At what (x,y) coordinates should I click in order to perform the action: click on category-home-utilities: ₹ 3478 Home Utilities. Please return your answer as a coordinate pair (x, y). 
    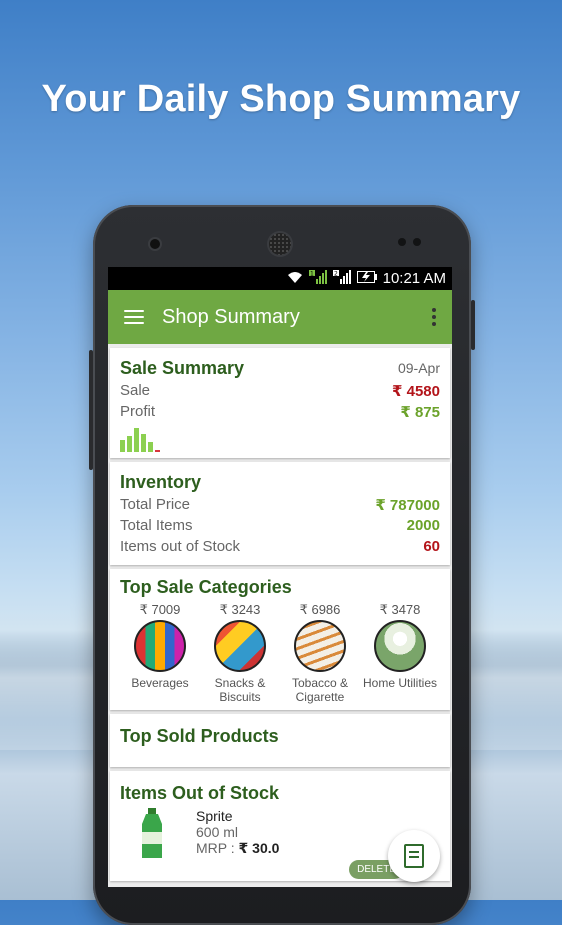
    Looking at the image, I should click on (400, 653).